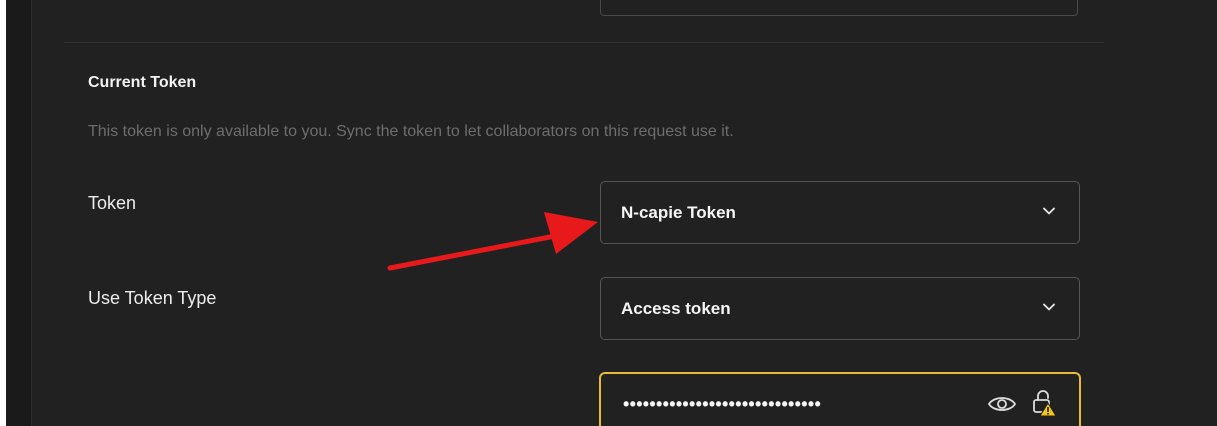  I want to click on lock-warning-icon, so click(1044, 403).